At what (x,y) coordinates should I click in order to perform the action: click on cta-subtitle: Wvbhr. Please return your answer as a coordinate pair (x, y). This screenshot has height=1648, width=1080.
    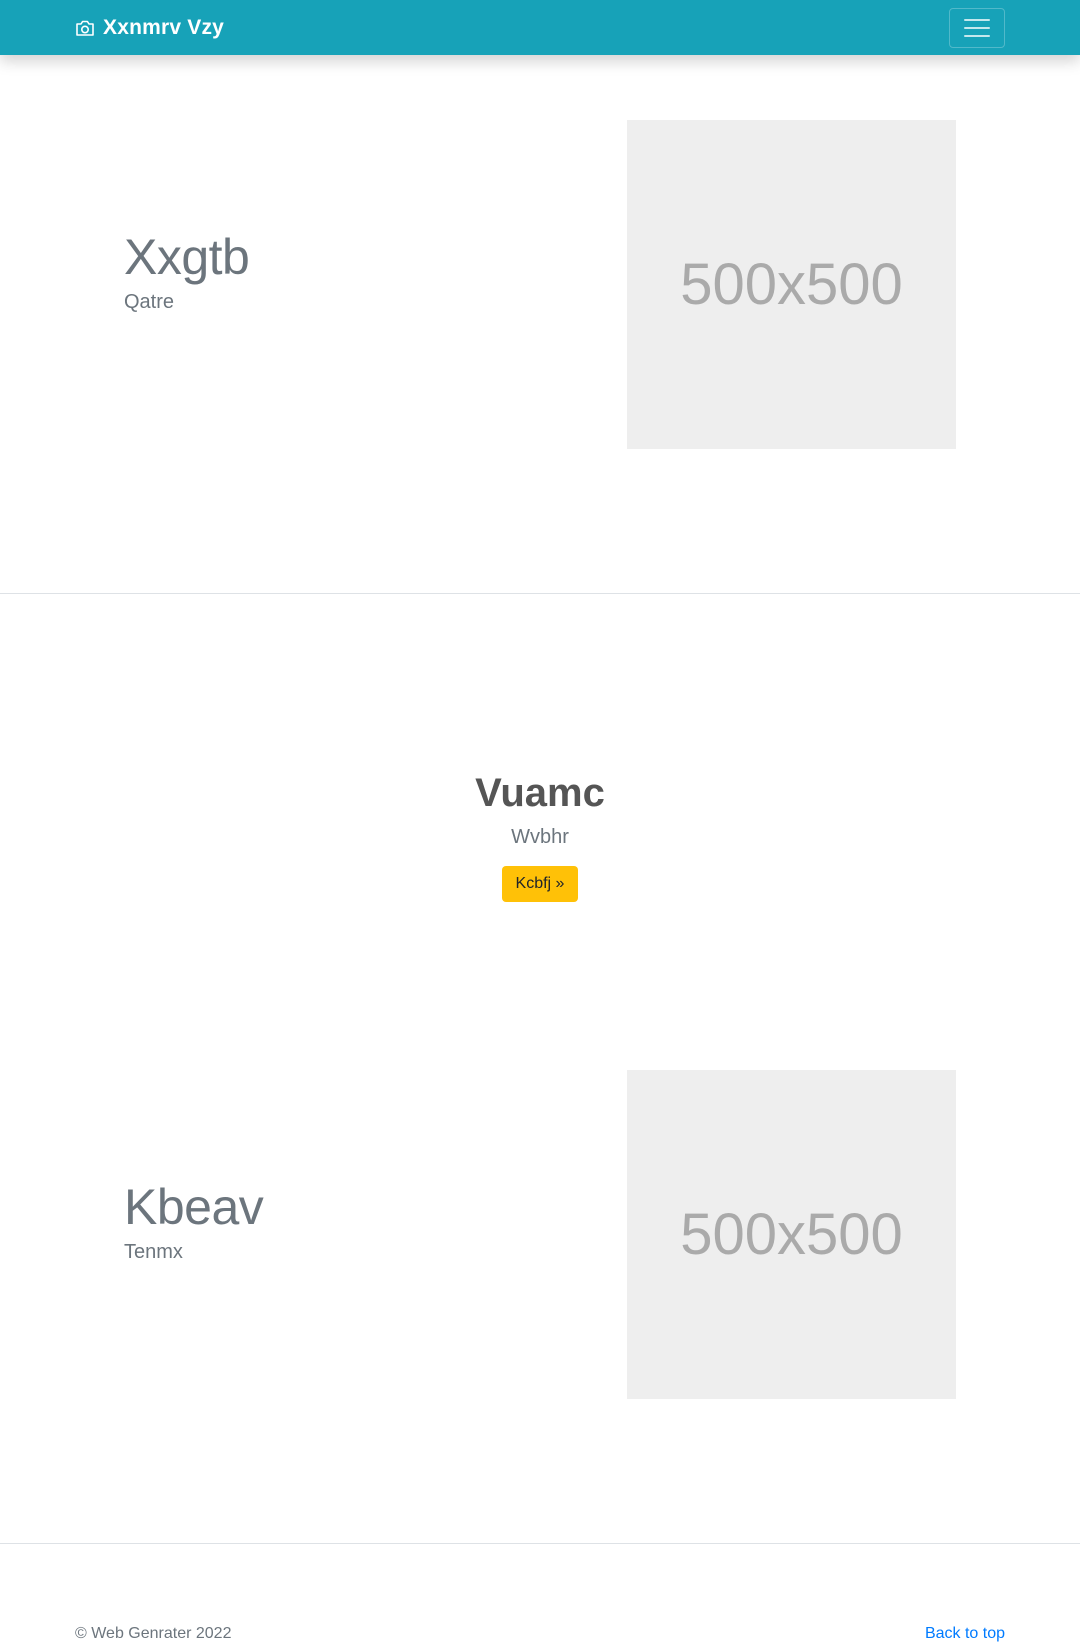
    Looking at the image, I should click on (540, 837).